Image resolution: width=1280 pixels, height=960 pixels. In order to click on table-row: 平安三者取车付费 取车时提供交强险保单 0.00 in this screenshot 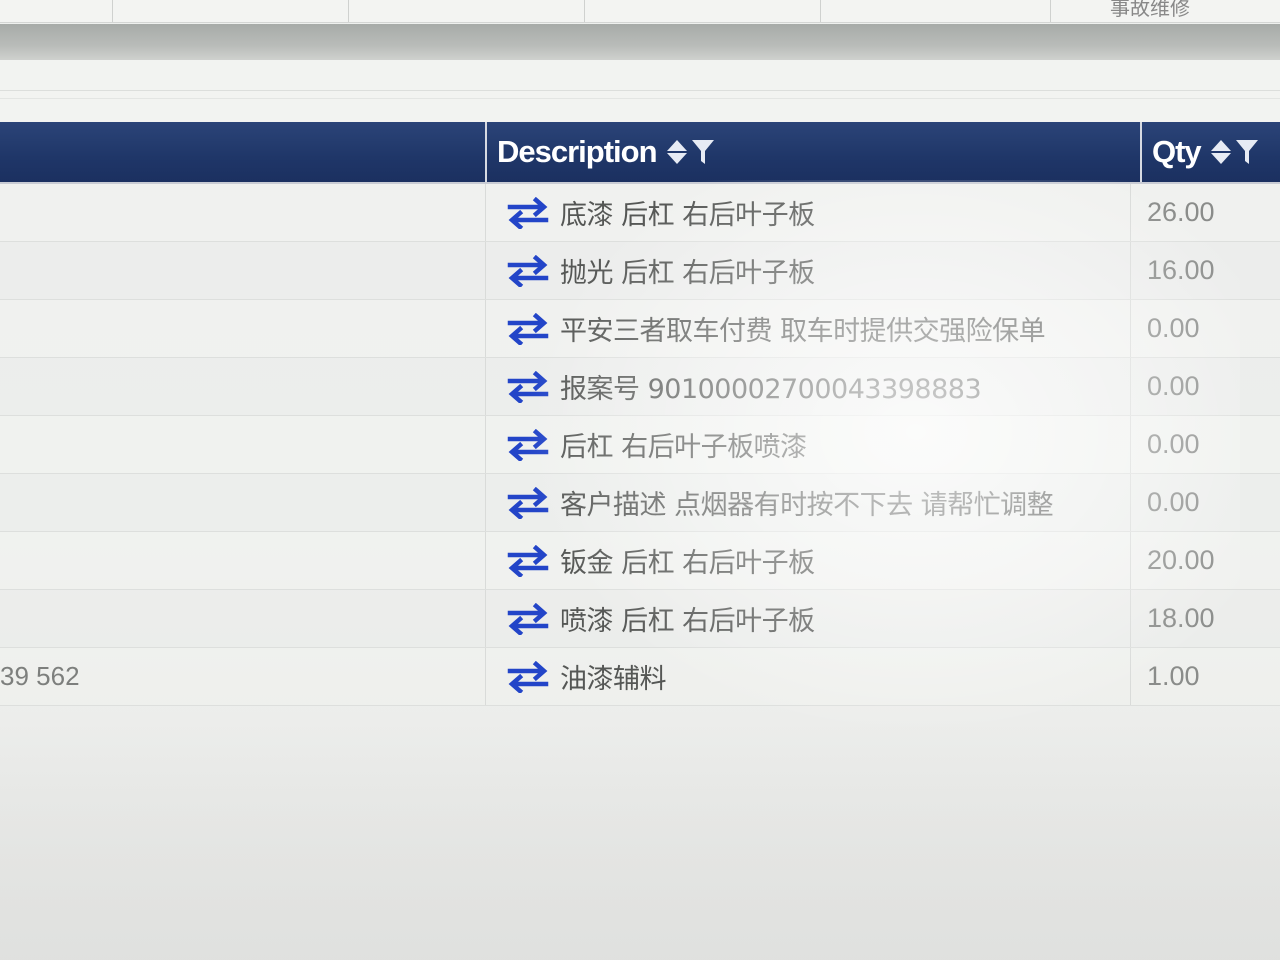, I will do `click(640, 329)`.